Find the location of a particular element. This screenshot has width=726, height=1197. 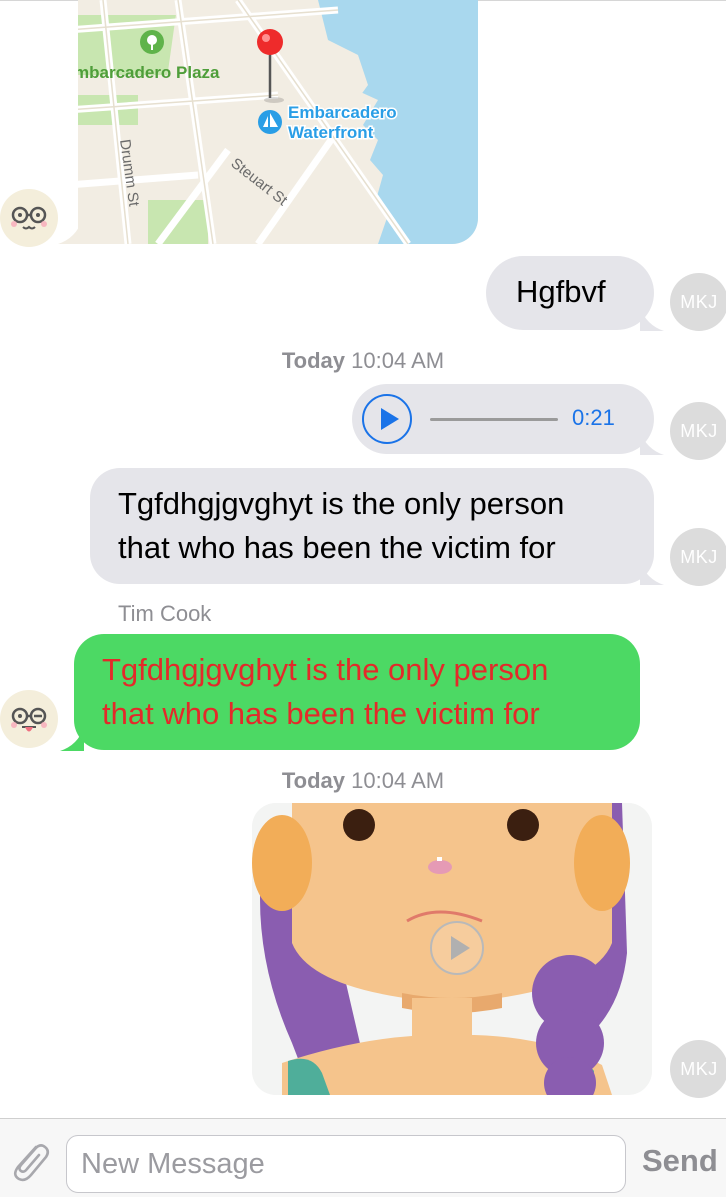

avatar-tongue-emoji is located at coordinates (29, 719).